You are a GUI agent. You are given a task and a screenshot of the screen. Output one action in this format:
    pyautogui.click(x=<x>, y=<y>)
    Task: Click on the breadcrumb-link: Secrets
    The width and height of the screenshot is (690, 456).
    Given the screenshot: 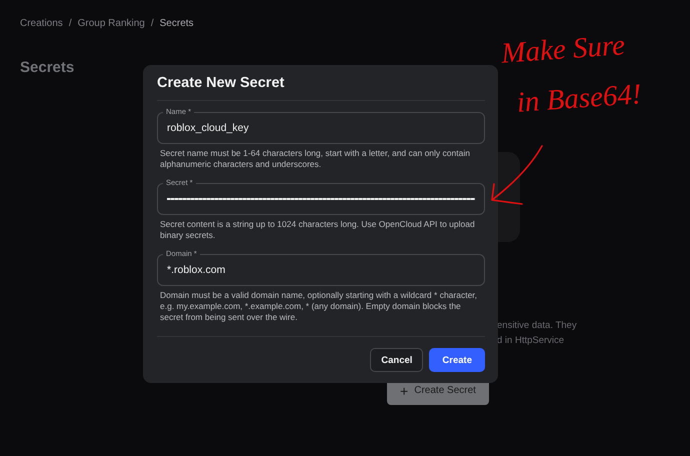 What is the action you would take?
    pyautogui.click(x=177, y=23)
    